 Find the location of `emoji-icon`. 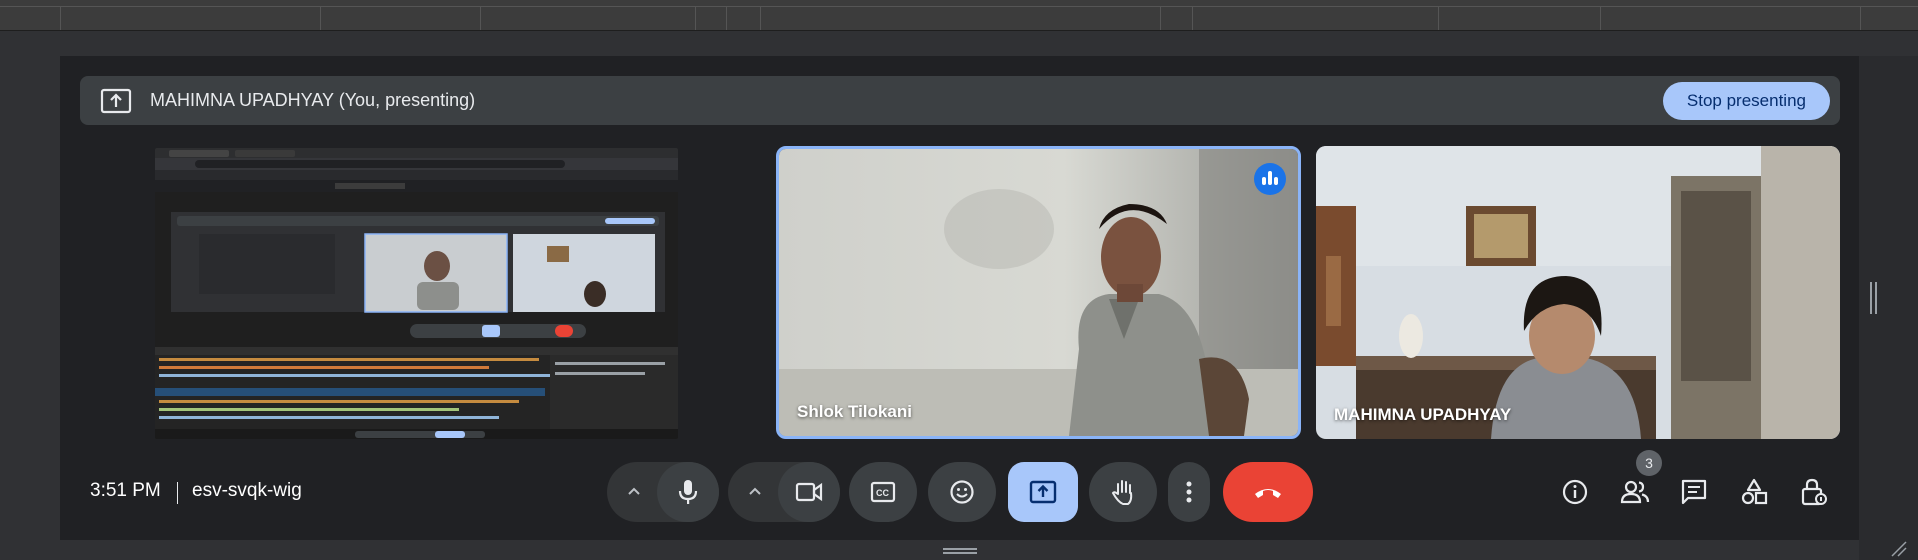

emoji-icon is located at coordinates (962, 492).